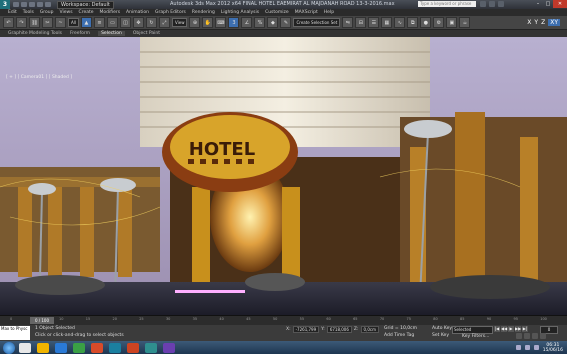 This screenshot has height=354, width=567. Describe the element at coordinates (518, 347) in the screenshot. I see `network-icon` at that location.